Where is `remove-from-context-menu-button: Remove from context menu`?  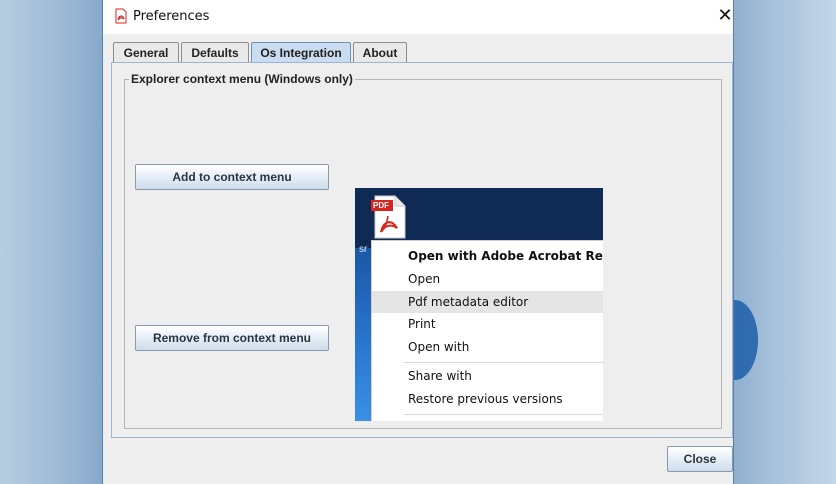 remove-from-context-menu-button: Remove from context menu is located at coordinates (232, 338).